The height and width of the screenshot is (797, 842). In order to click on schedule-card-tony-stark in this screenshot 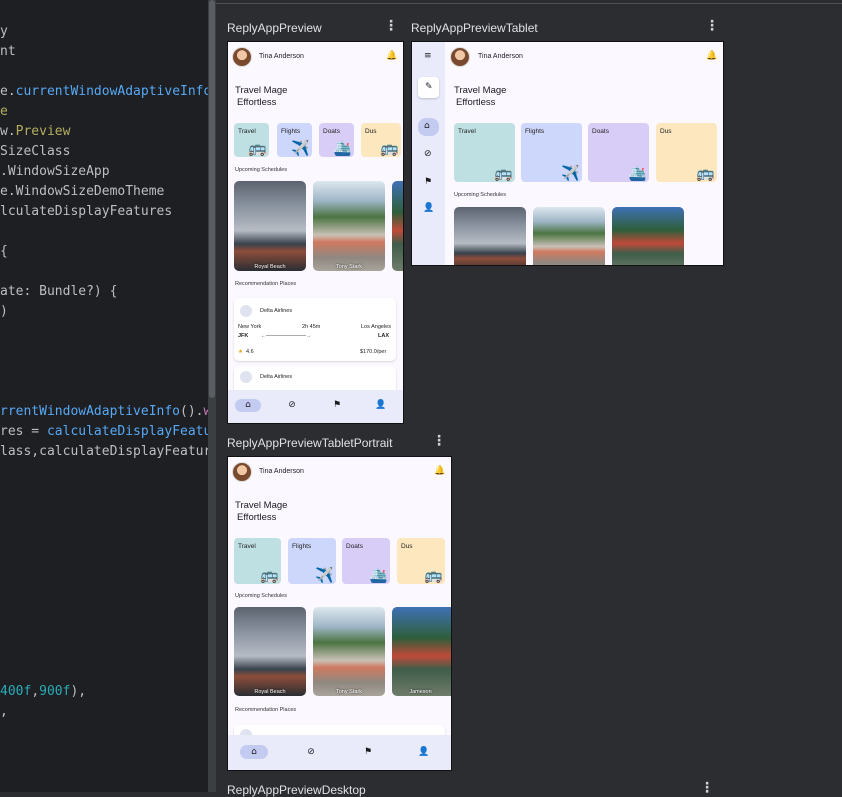, I will do `click(569, 236)`.